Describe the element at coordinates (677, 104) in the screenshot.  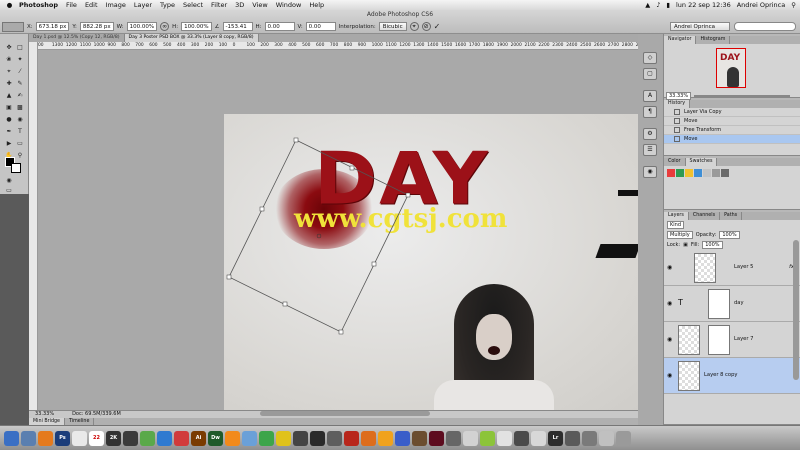
I see `tab-history: History` at that location.